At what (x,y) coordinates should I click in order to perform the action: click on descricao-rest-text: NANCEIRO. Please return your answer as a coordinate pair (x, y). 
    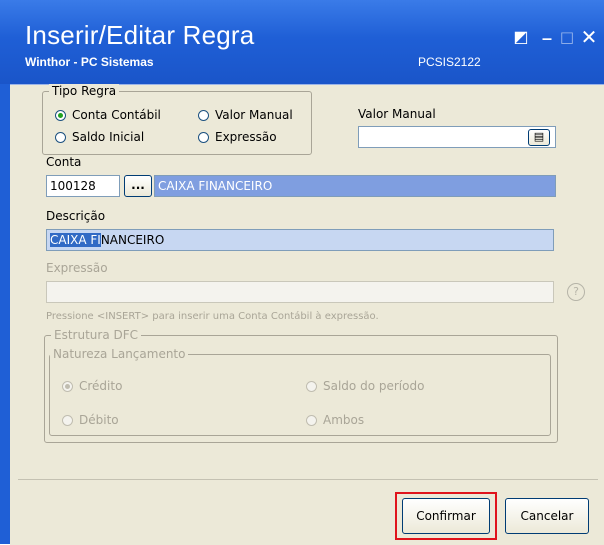
    Looking at the image, I should click on (132, 240).